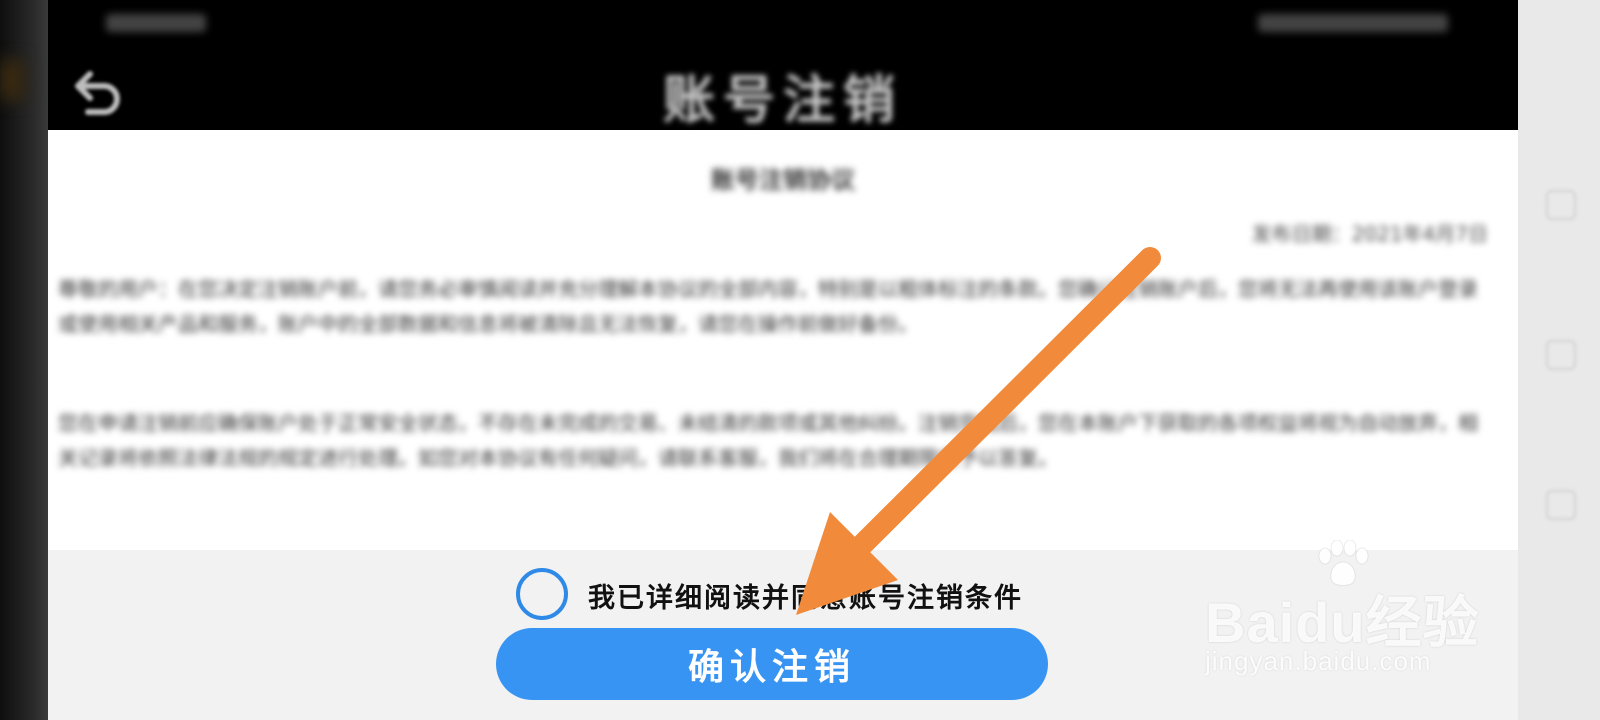  Describe the element at coordinates (24, 360) in the screenshot. I see `left-background-edge` at that location.